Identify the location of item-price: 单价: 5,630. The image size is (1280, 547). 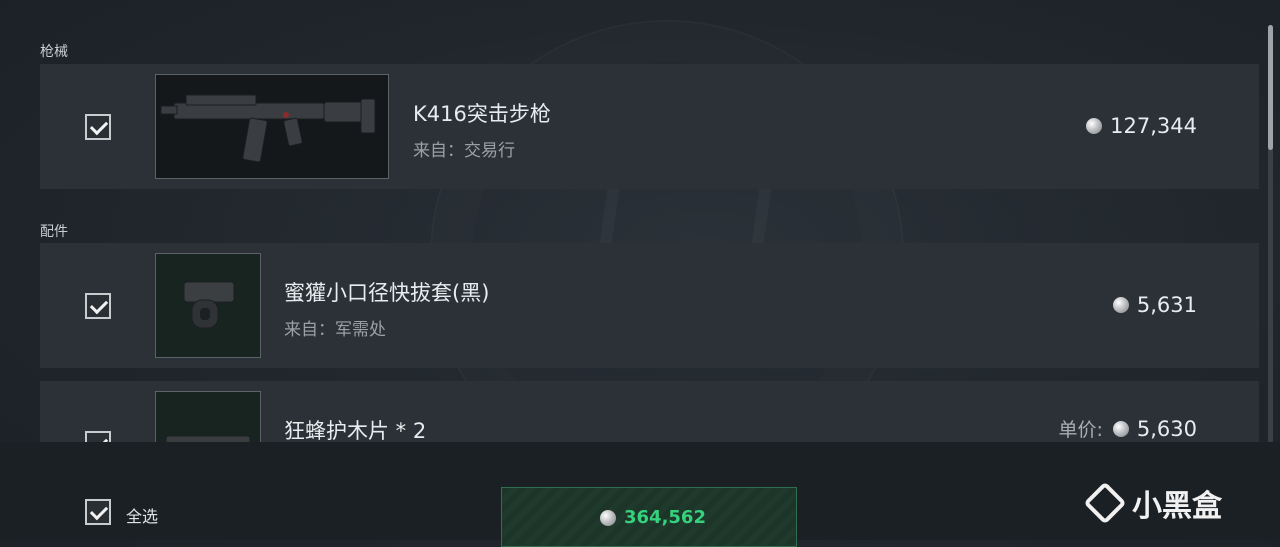
(1127, 428).